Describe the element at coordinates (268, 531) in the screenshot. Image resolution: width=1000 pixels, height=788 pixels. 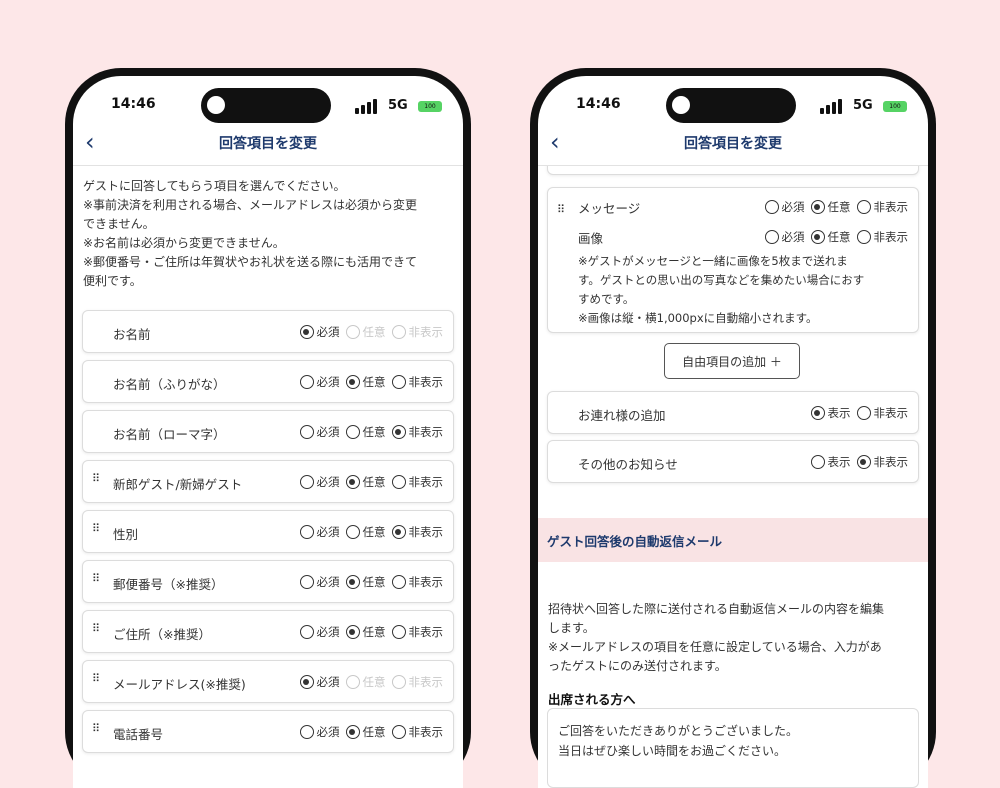
I see `field-row: ⠿ 性別 必須 任意 非表示` at that location.